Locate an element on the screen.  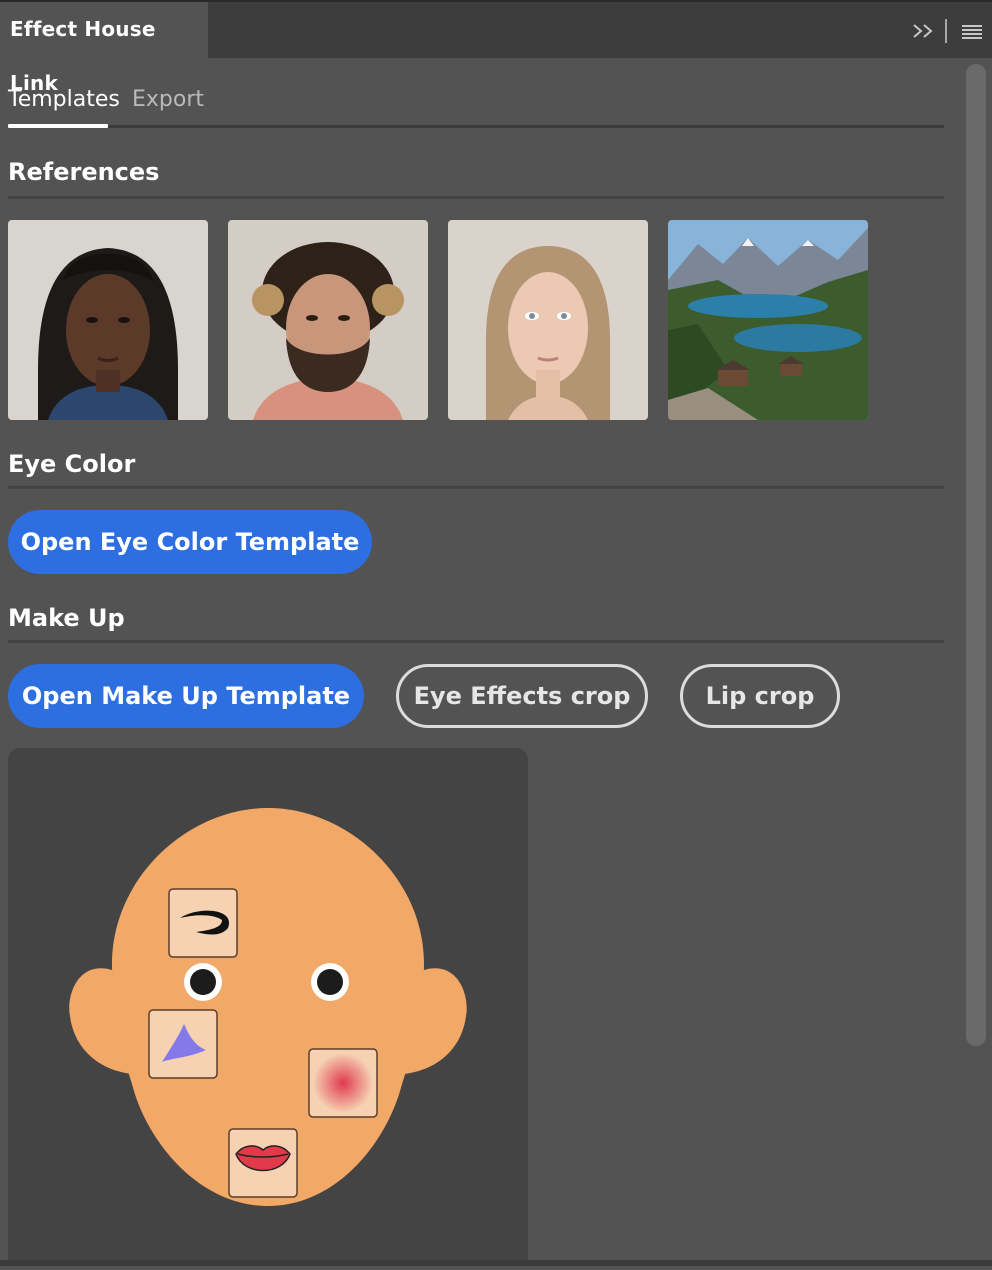
double-chevron-right-icon is located at coordinates (923, 31).